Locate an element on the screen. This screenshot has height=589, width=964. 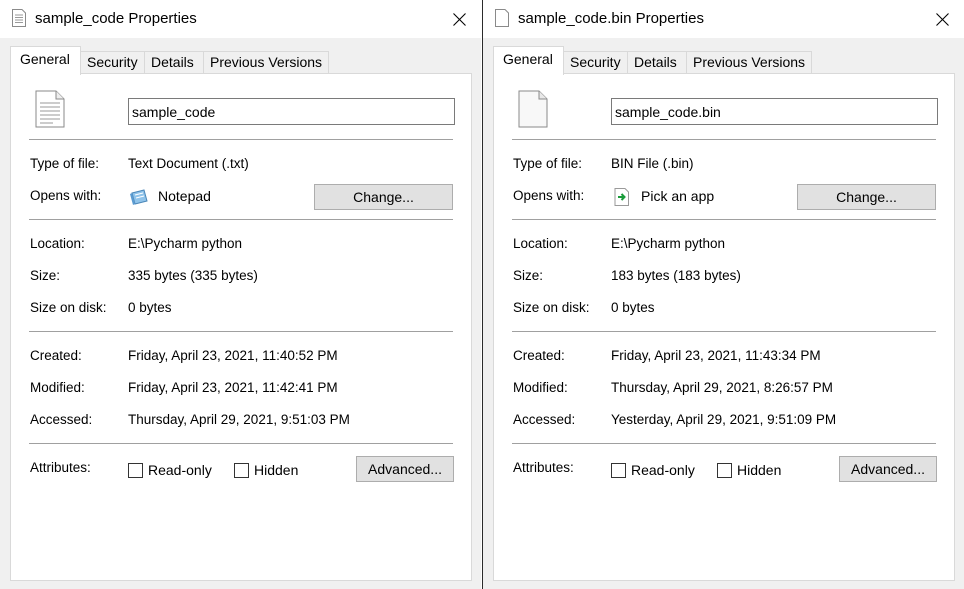
title-bar: sample_code Properties is located at coordinates (240, 19).